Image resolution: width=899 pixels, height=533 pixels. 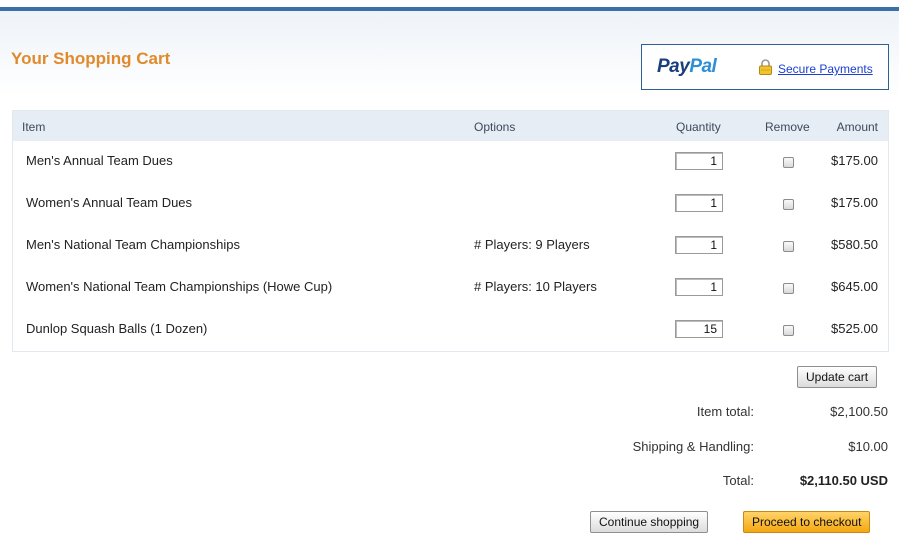 What do you see at coordinates (693, 446) in the screenshot?
I see `shipping-label: Shipping & Handling:` at bounding box center [693, 446].